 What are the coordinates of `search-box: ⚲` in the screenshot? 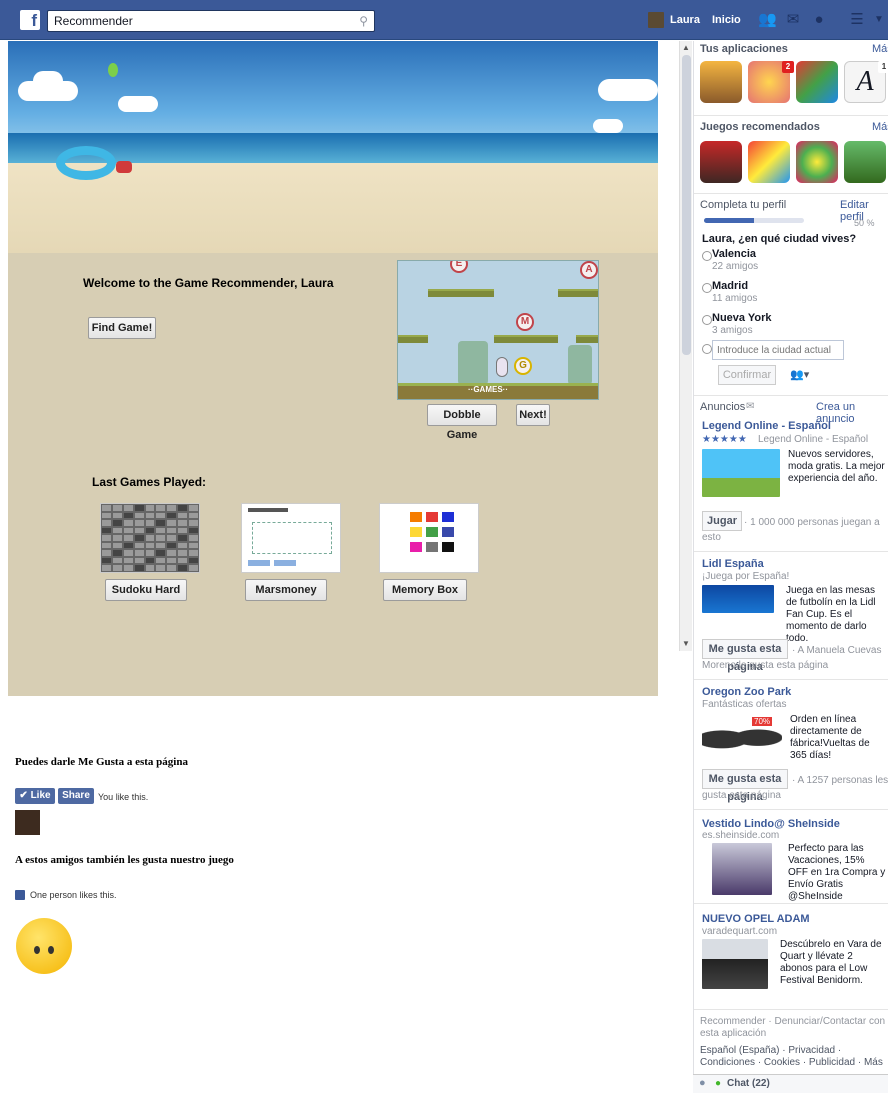 It's located at (211, 21).